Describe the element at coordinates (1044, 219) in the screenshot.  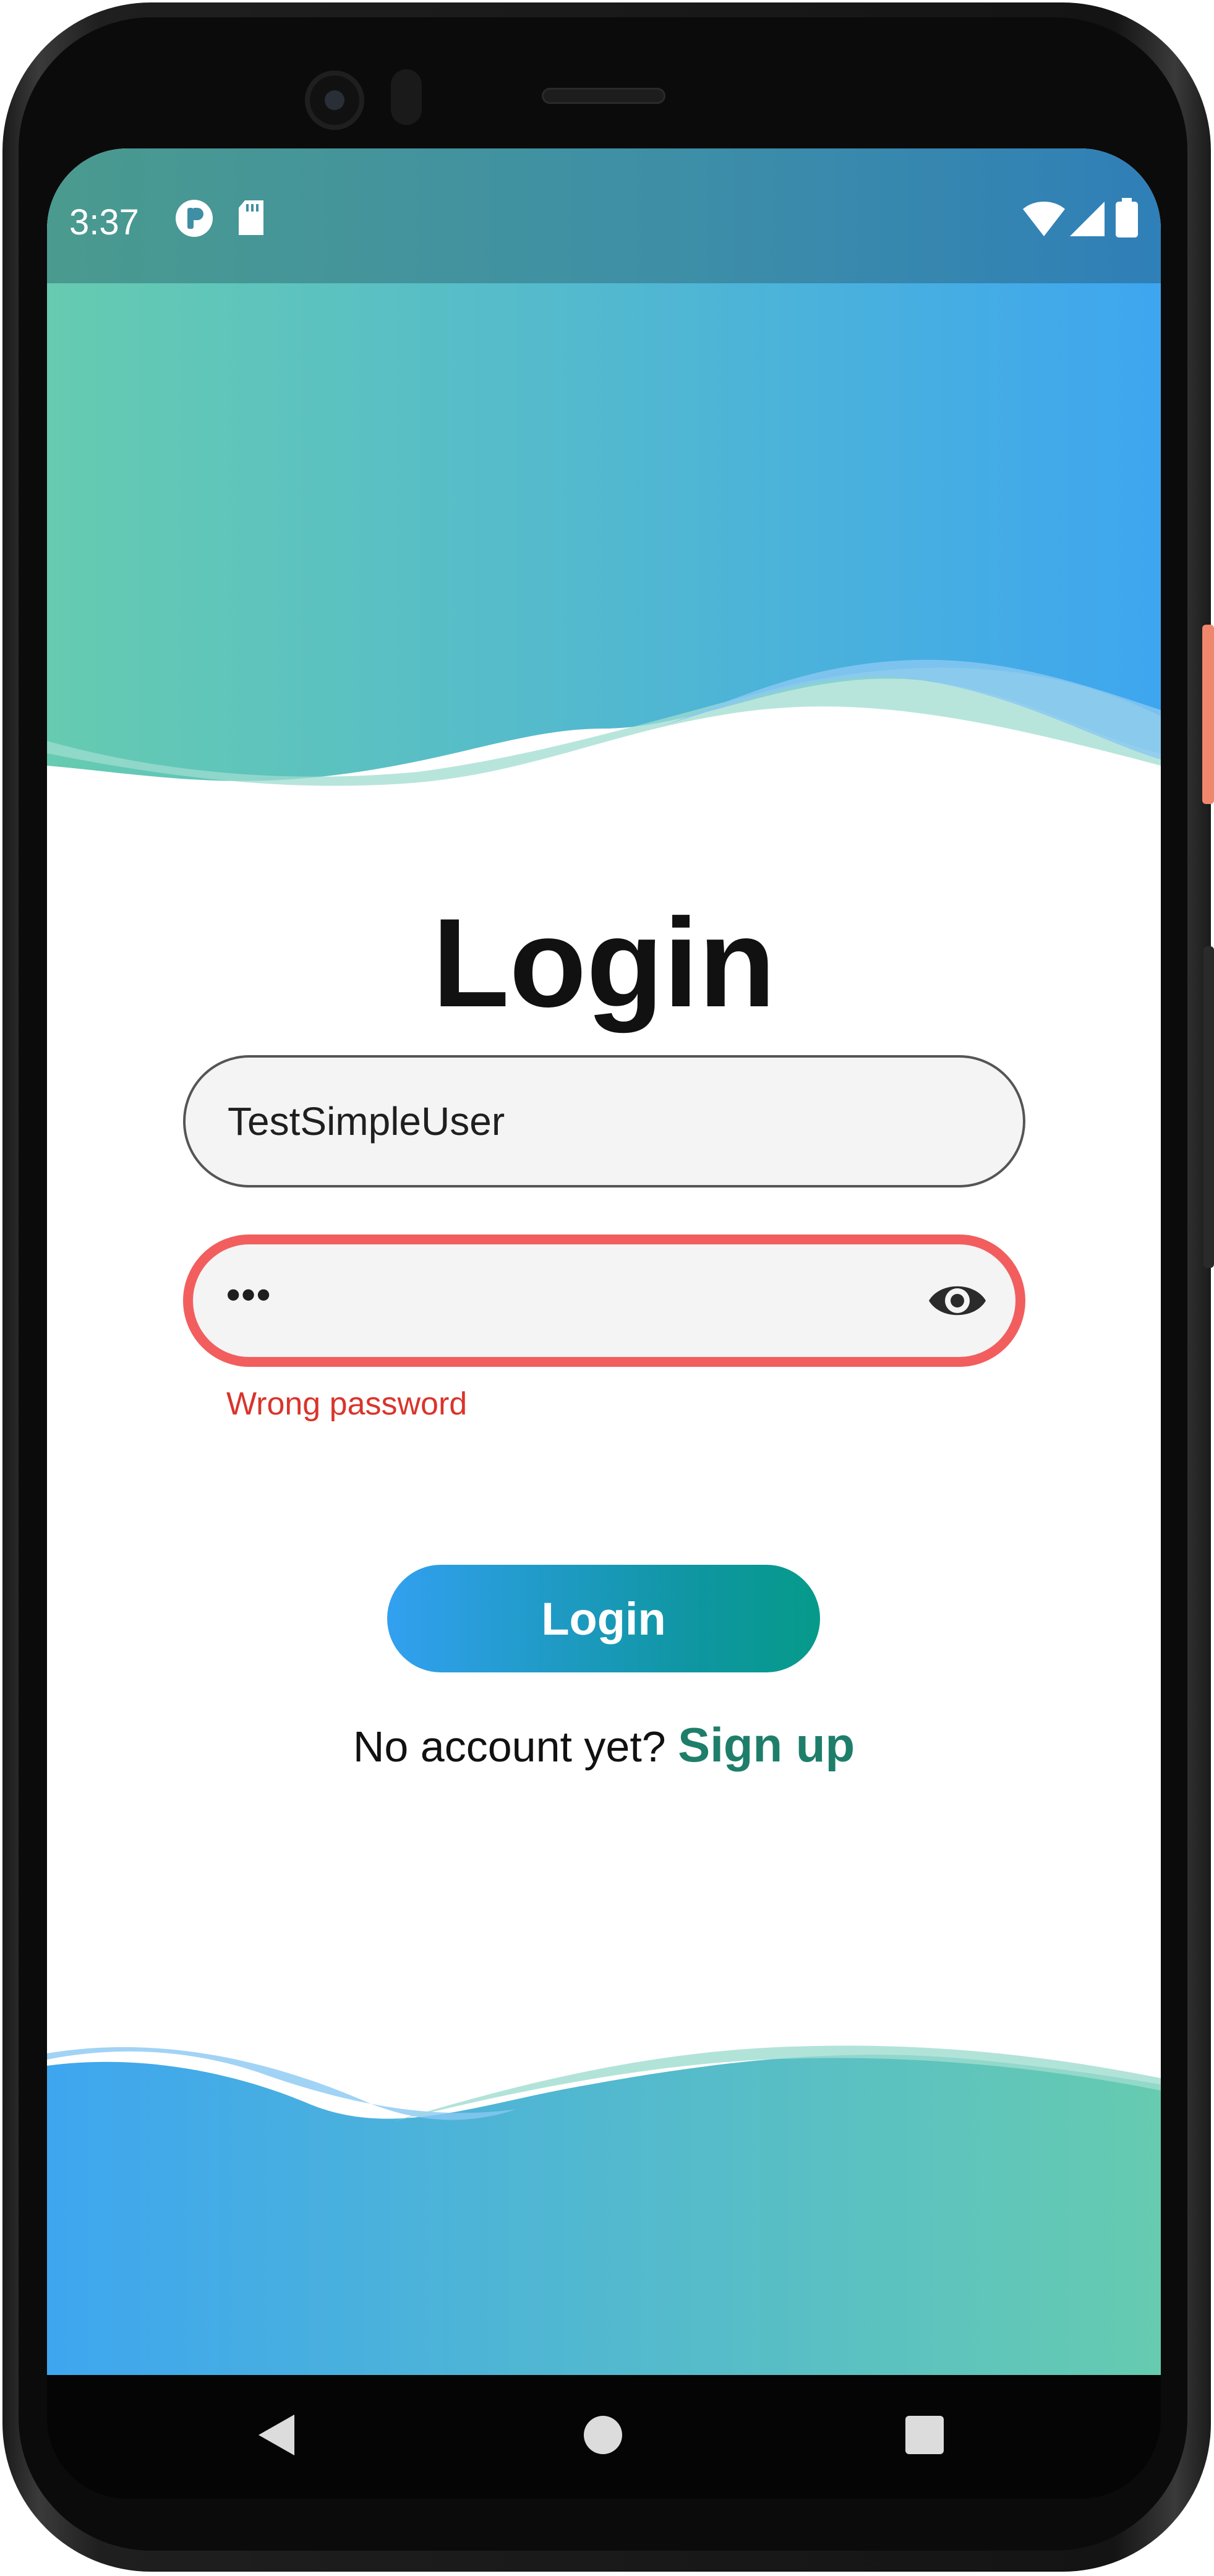
I see `wifi-icon` at that location.